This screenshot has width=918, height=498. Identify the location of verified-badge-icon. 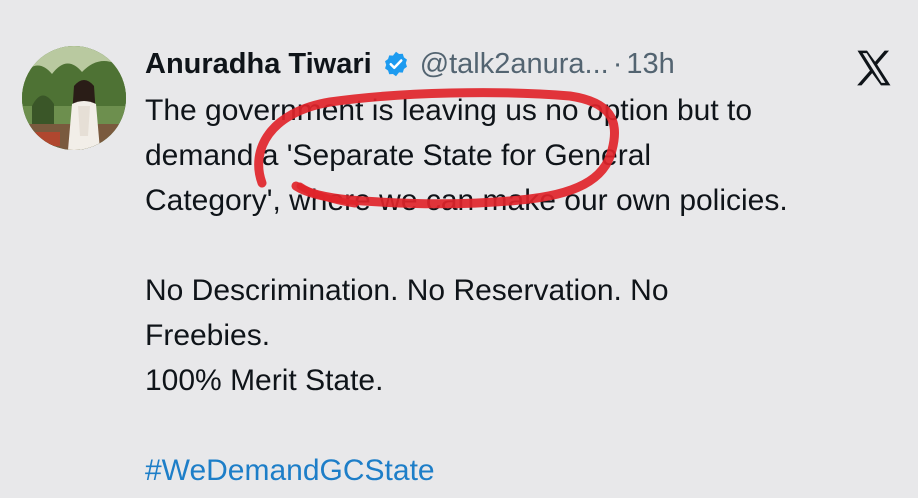
(396, 64).